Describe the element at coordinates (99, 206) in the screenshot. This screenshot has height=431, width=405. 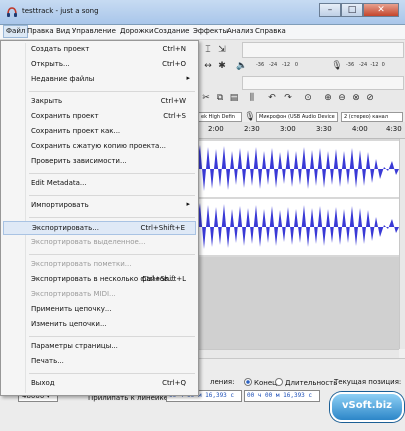
I see `menu-import: Импортировать ▸` at that location.